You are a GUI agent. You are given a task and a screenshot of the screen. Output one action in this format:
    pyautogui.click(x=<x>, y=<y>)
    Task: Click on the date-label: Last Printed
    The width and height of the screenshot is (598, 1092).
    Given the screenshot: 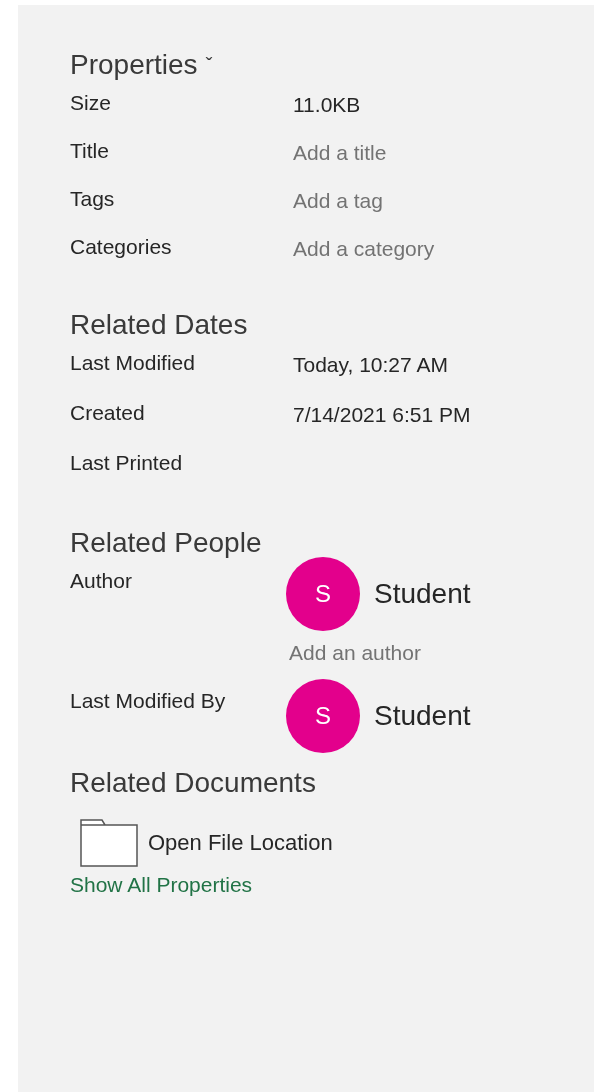 What is the action you would take?
    pyautogui.click(x=127, y=463)
    